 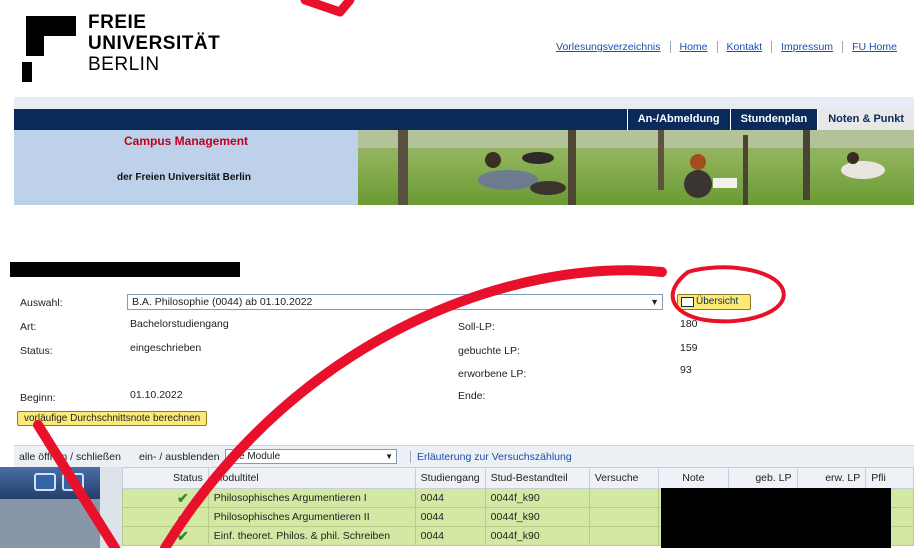 I want to click on overlay-panel, so click(x=61, y=507).